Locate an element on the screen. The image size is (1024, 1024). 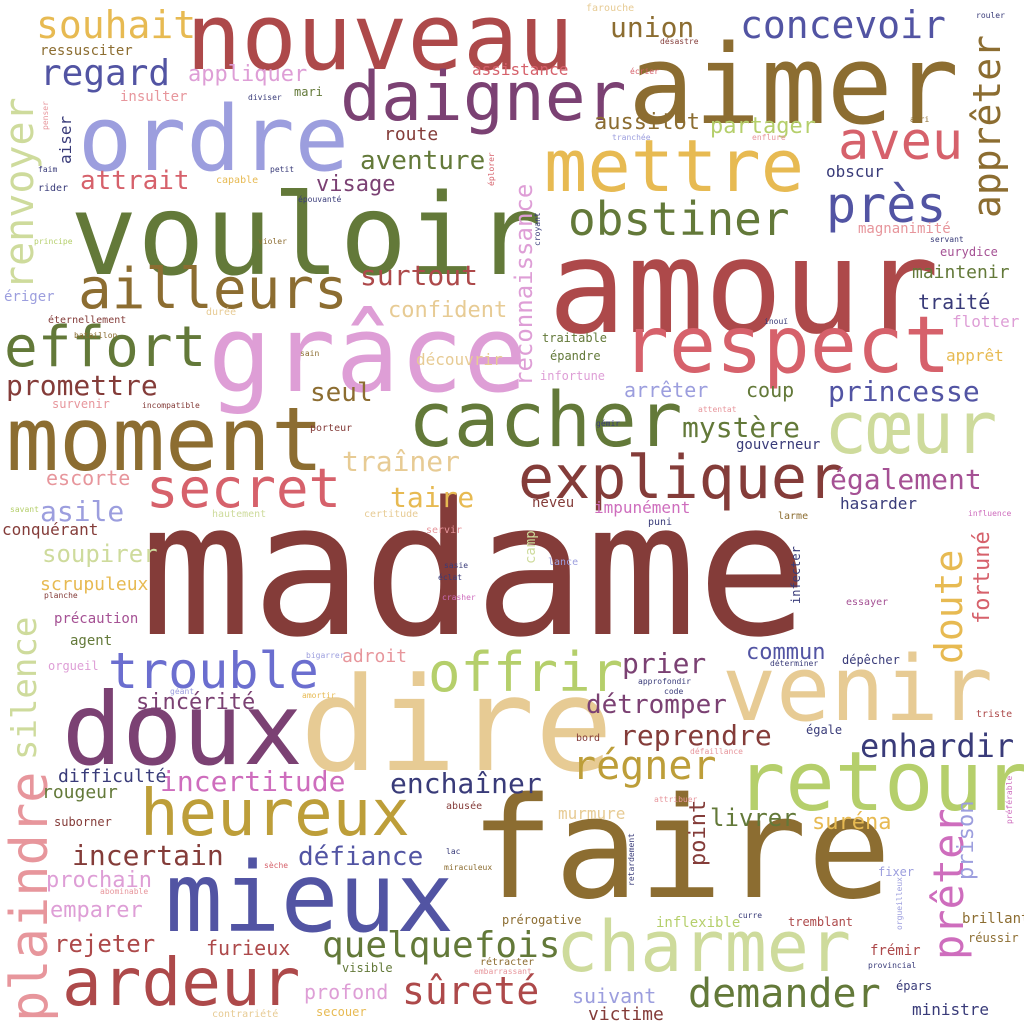
word-princesse: princesse is located at coordinates (904, 391).